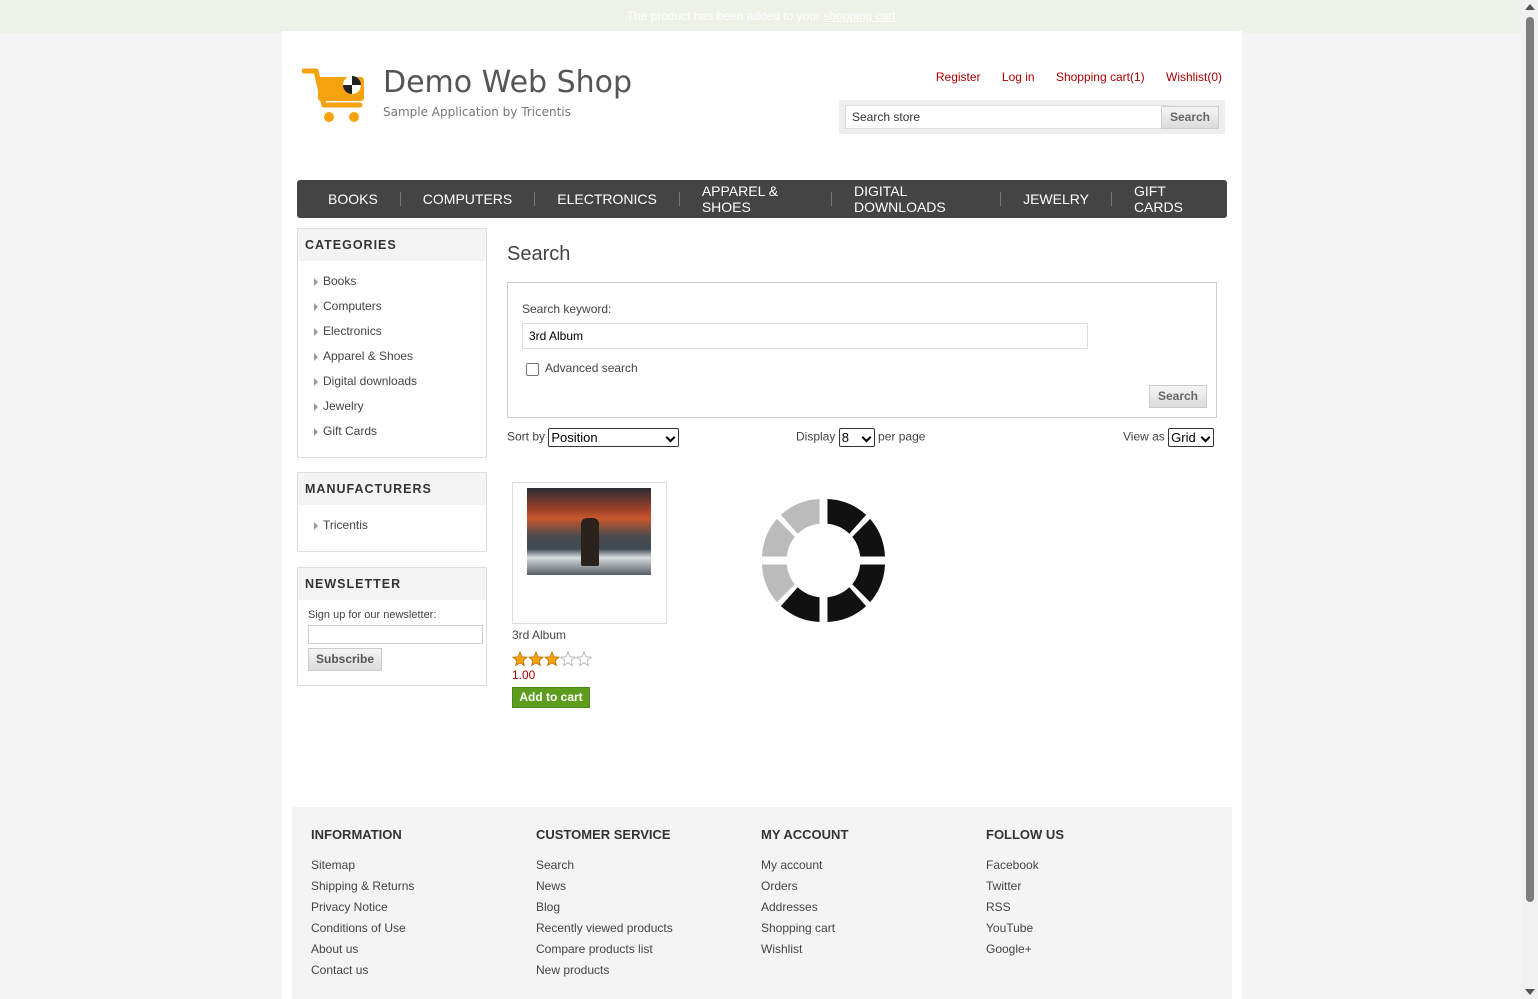 The height and width of the screenshot is (999, 1538). What do you see at coordinates (368, 356) in the screenshot?
I see `category-link-apparel-shoes: Apparel & Shoes` at bounding box center [368, 356].